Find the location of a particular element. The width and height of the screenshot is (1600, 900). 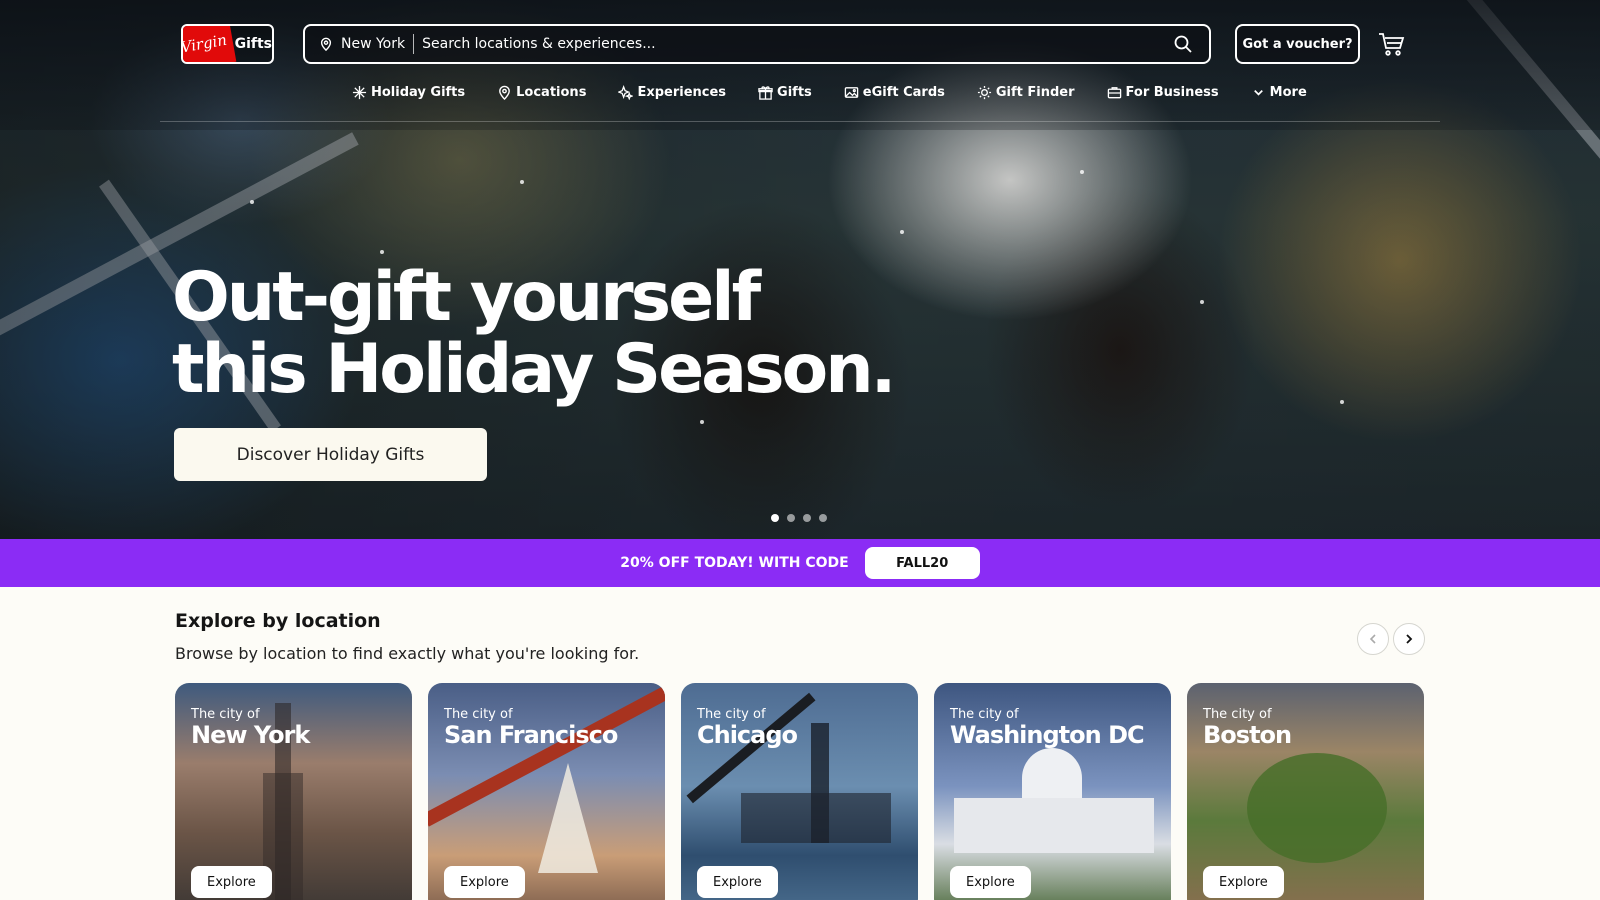

nav-item-locations: Locations is located at coordinates (541, 92).